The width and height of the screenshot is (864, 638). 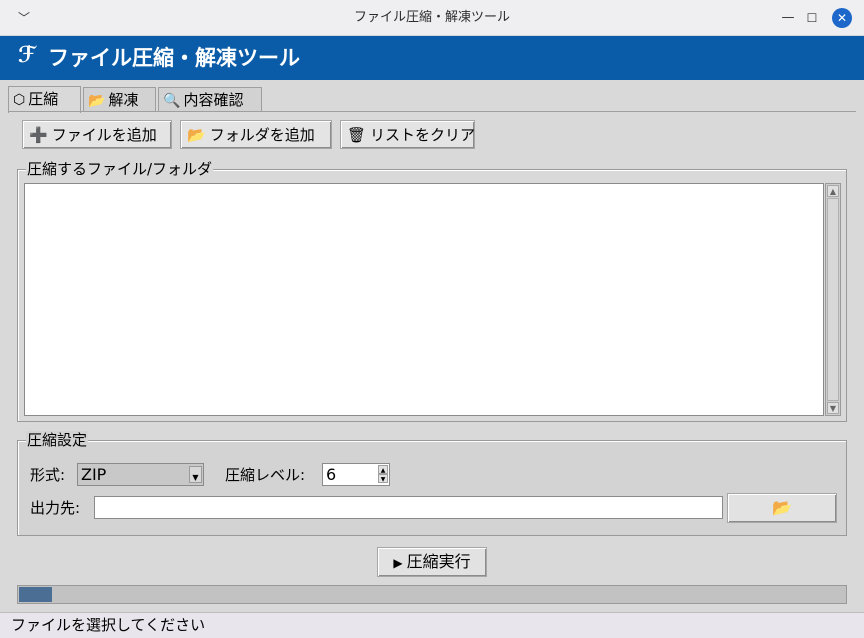 What do you see at coordinates (19, 100) in the screenshot?
I see `box-icon: ⬡` at bounding box center [19, 100].